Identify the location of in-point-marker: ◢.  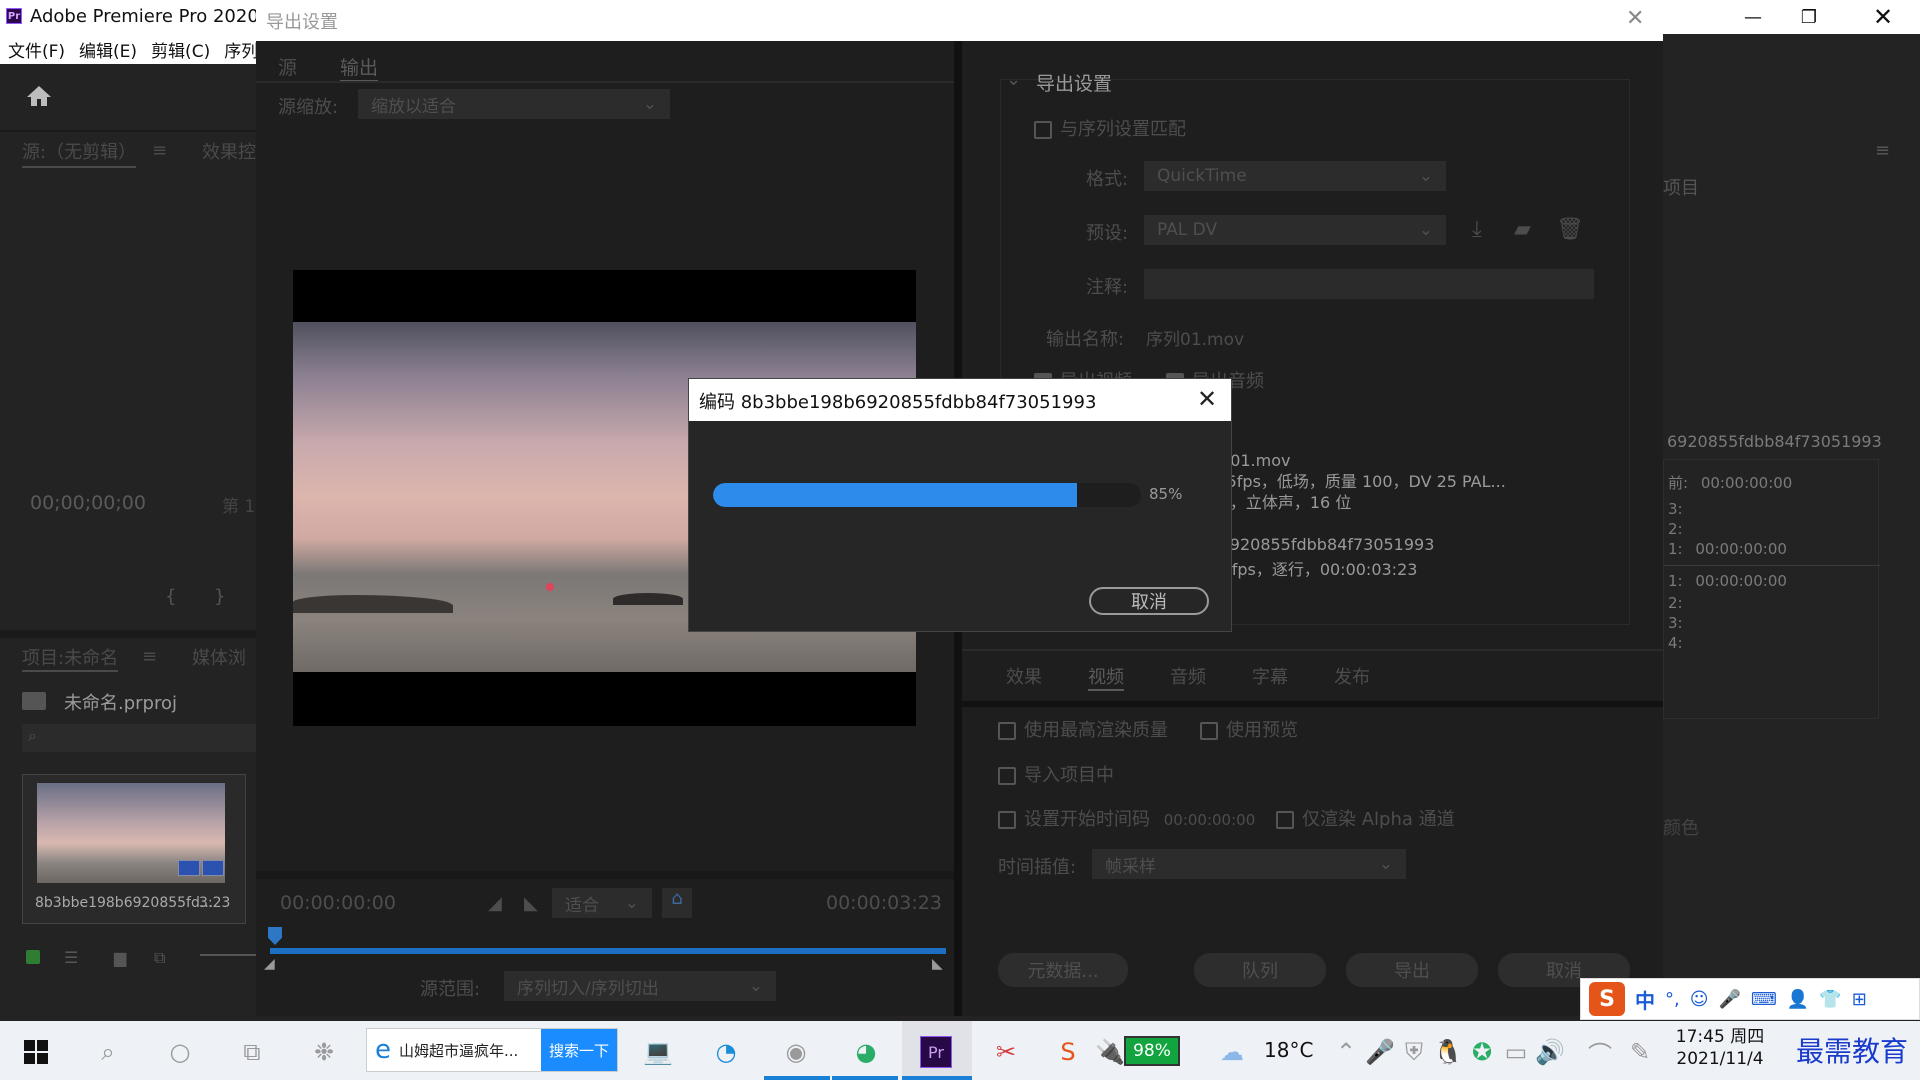
(269, 964).